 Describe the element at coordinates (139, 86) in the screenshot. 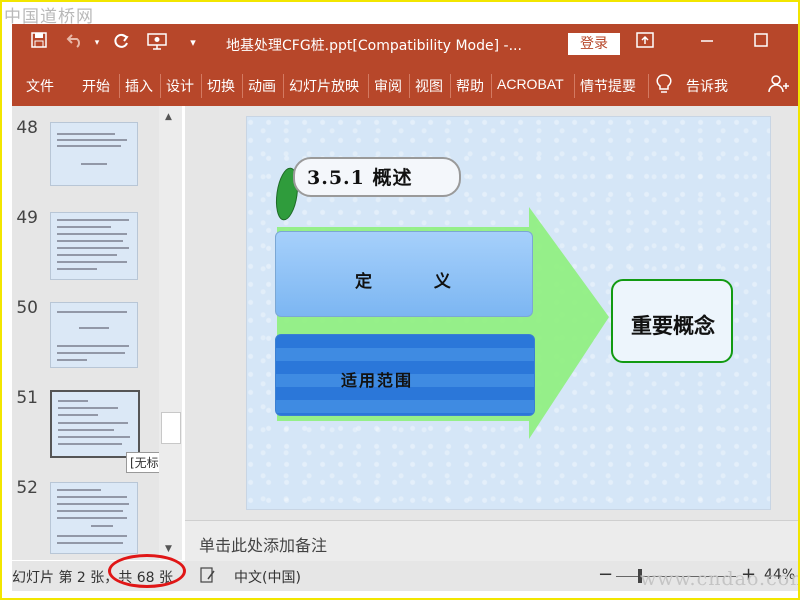

I see `tab-insert: 插入` at that location.